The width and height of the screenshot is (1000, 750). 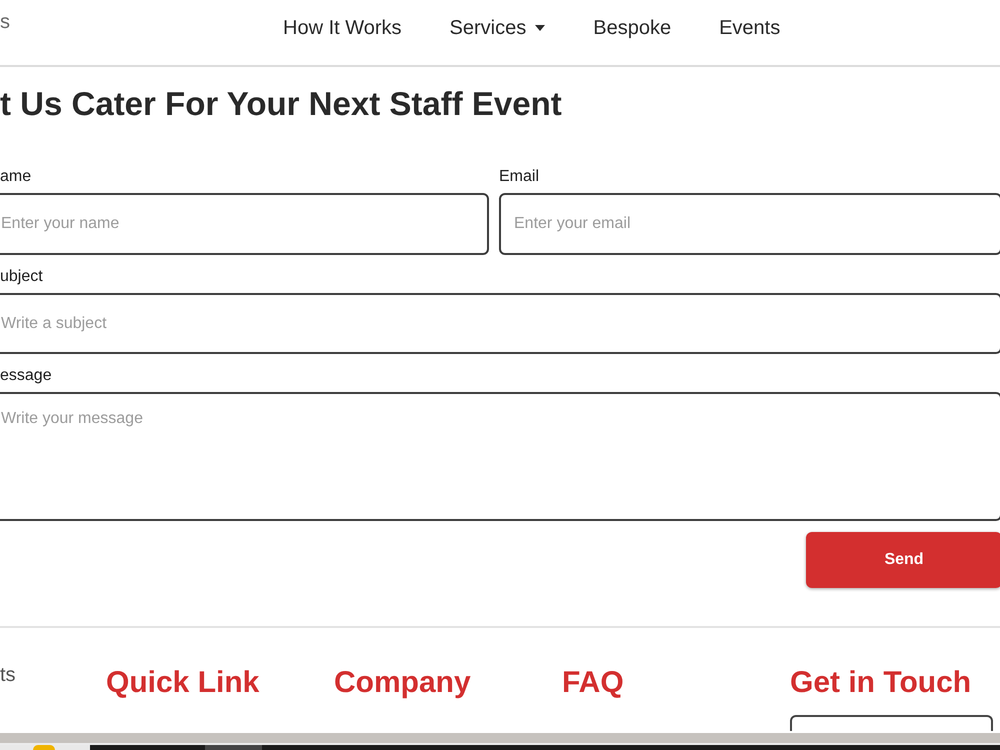 I want to click on footer-heading: Quick Link, so click(x=183, y=683).